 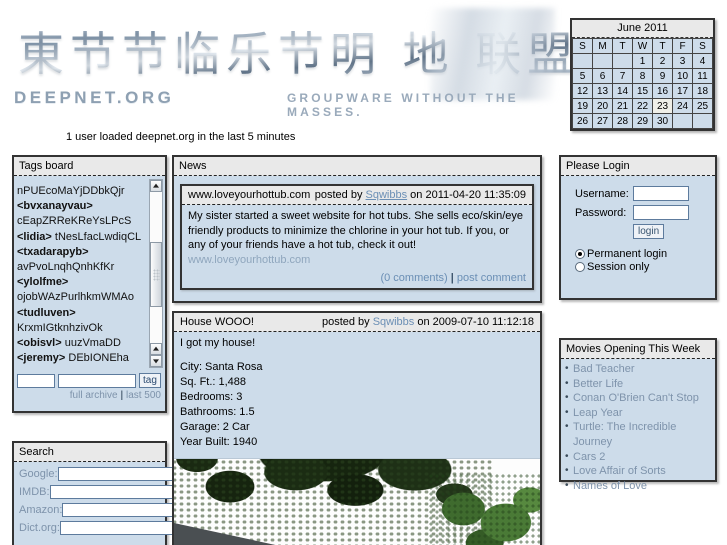 I want to click on last-500-link: last 500, so click(x=143, y=395).